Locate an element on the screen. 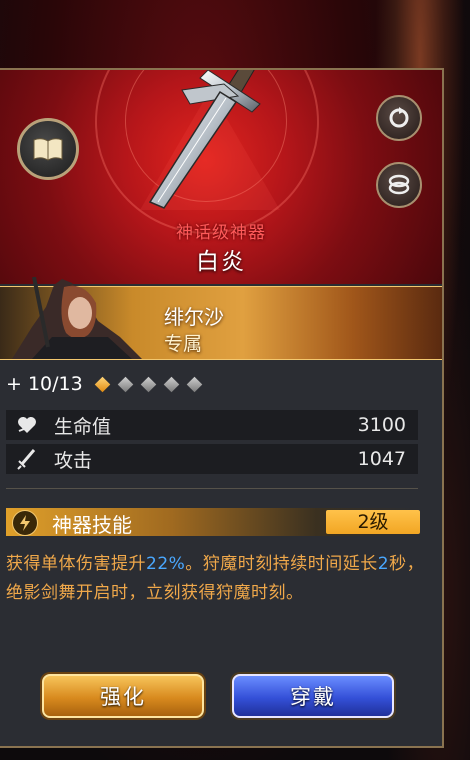 The image size is (470, 760). hero-exclusive-banner: 绯尔沙 专属 is located at coordinates (221, 318).